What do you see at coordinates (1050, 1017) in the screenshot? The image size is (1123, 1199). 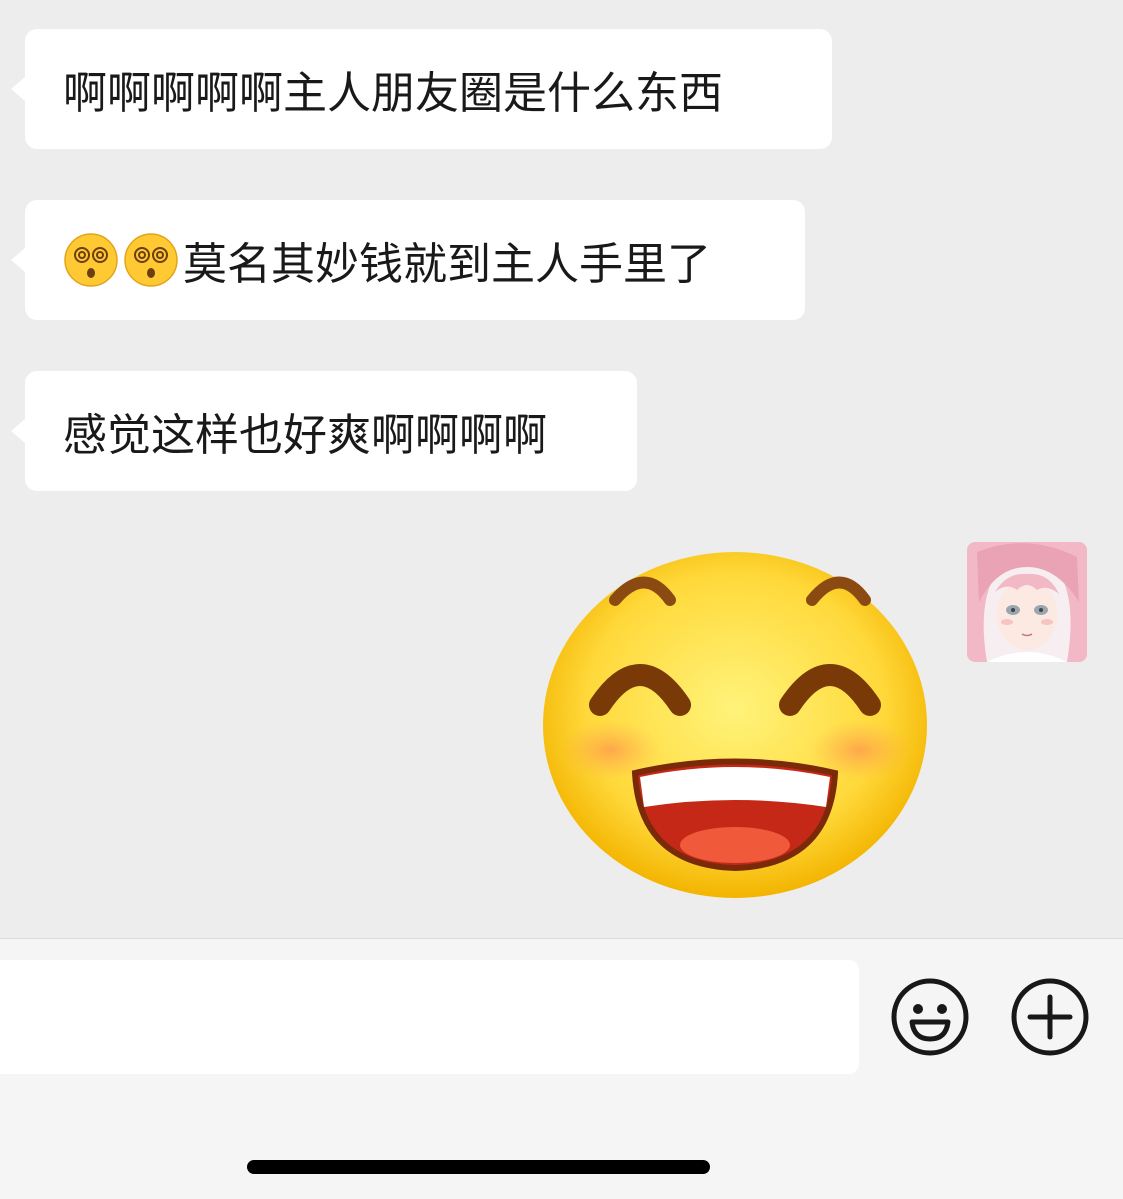 I see `plus-circle-icon` at bounding box center [1050, 1017].